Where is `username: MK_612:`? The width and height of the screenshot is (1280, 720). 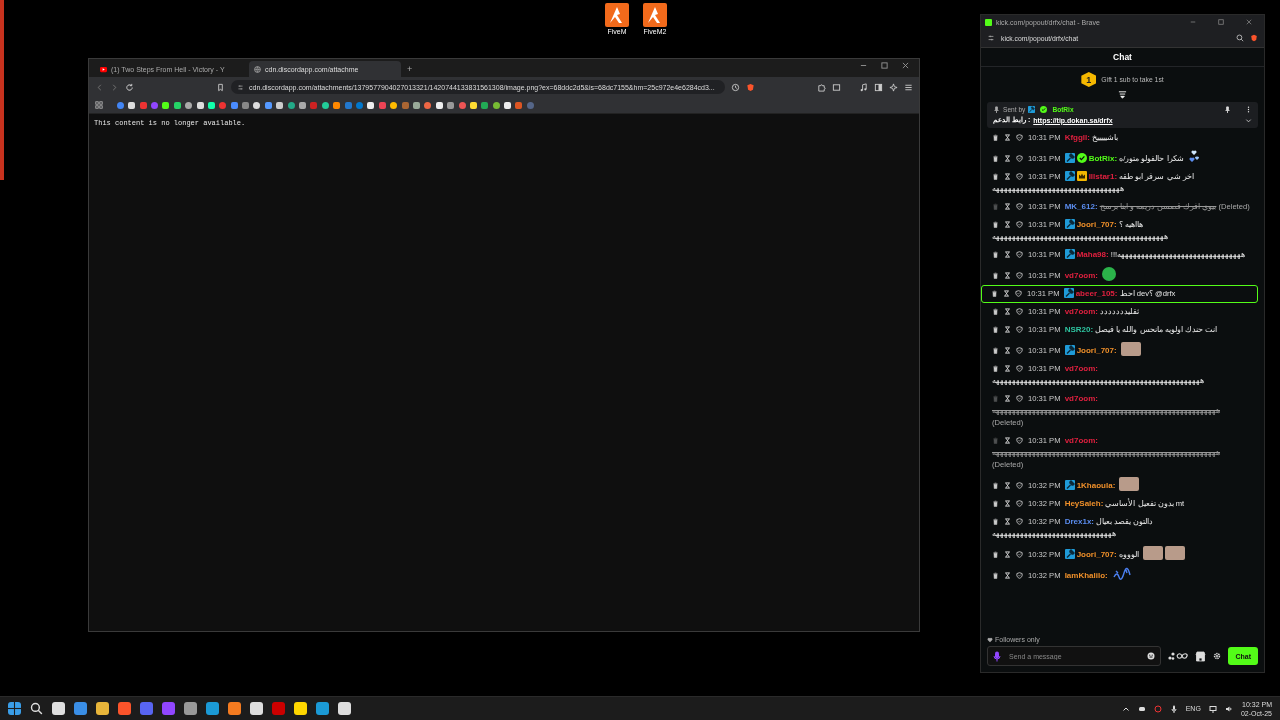
username: MK_612: is located at coordinates (1081, 206).